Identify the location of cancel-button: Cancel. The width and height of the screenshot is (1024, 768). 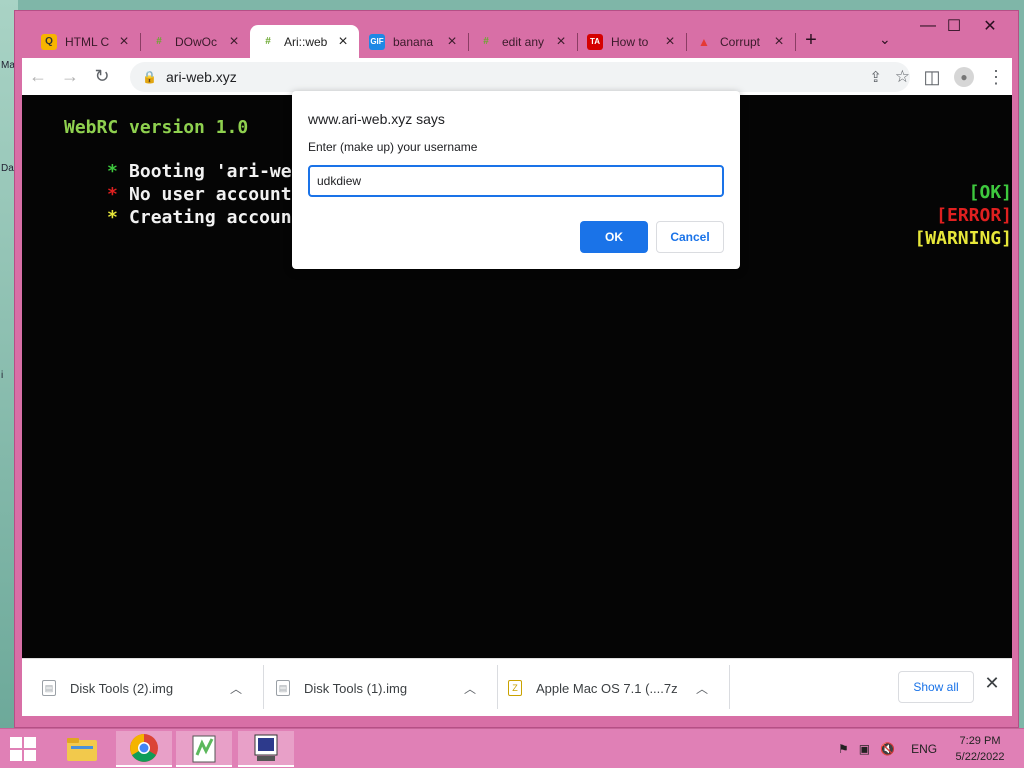
(690, 237).